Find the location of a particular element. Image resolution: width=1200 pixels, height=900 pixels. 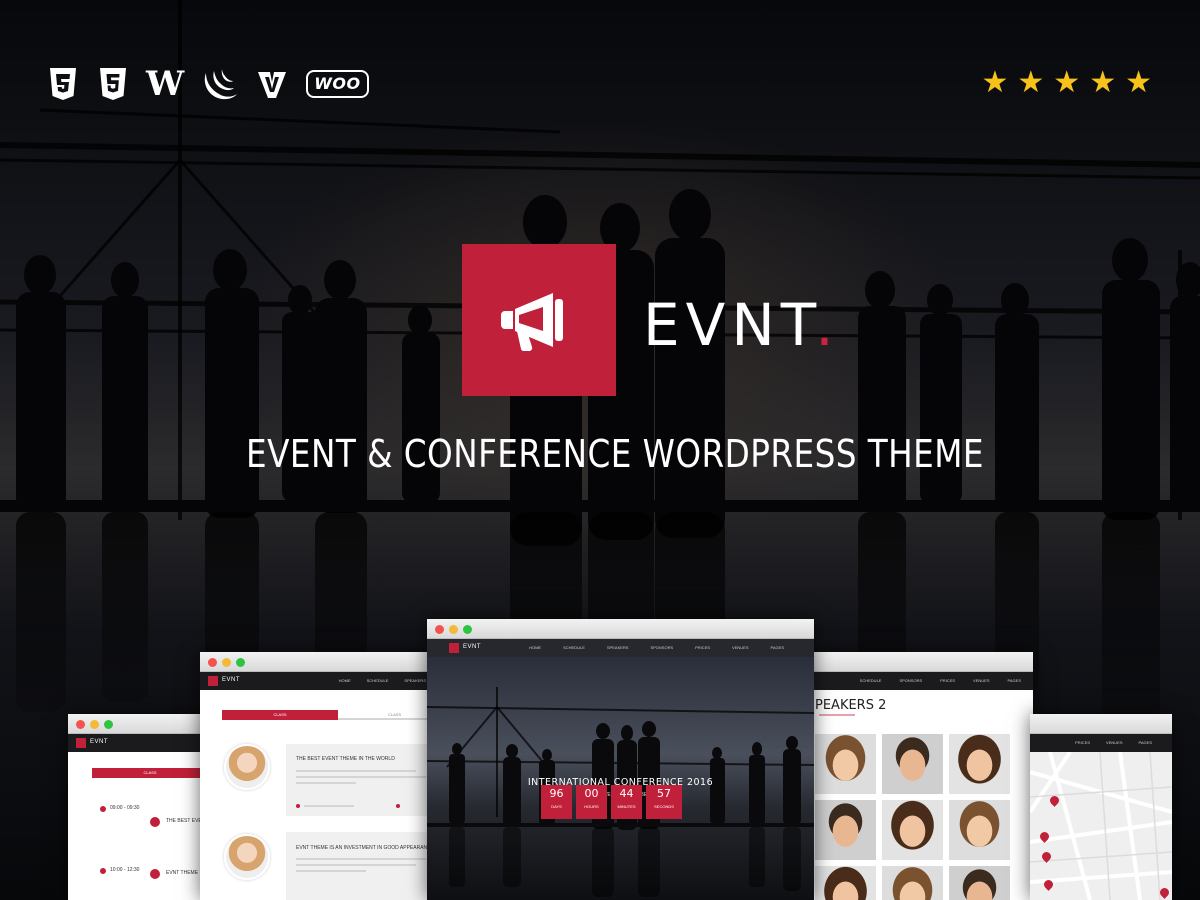

site-nav: SCHEDULE SPONSORS PRICES VENUES PAGES is located at coordinates (923, 681).